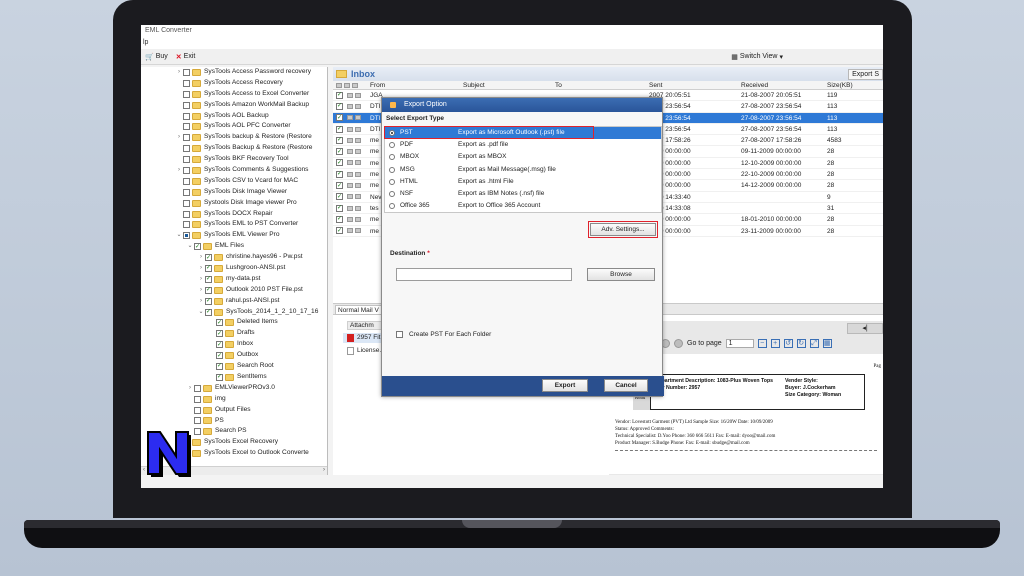  I want to click on col-received: Received, so click(781, 85).